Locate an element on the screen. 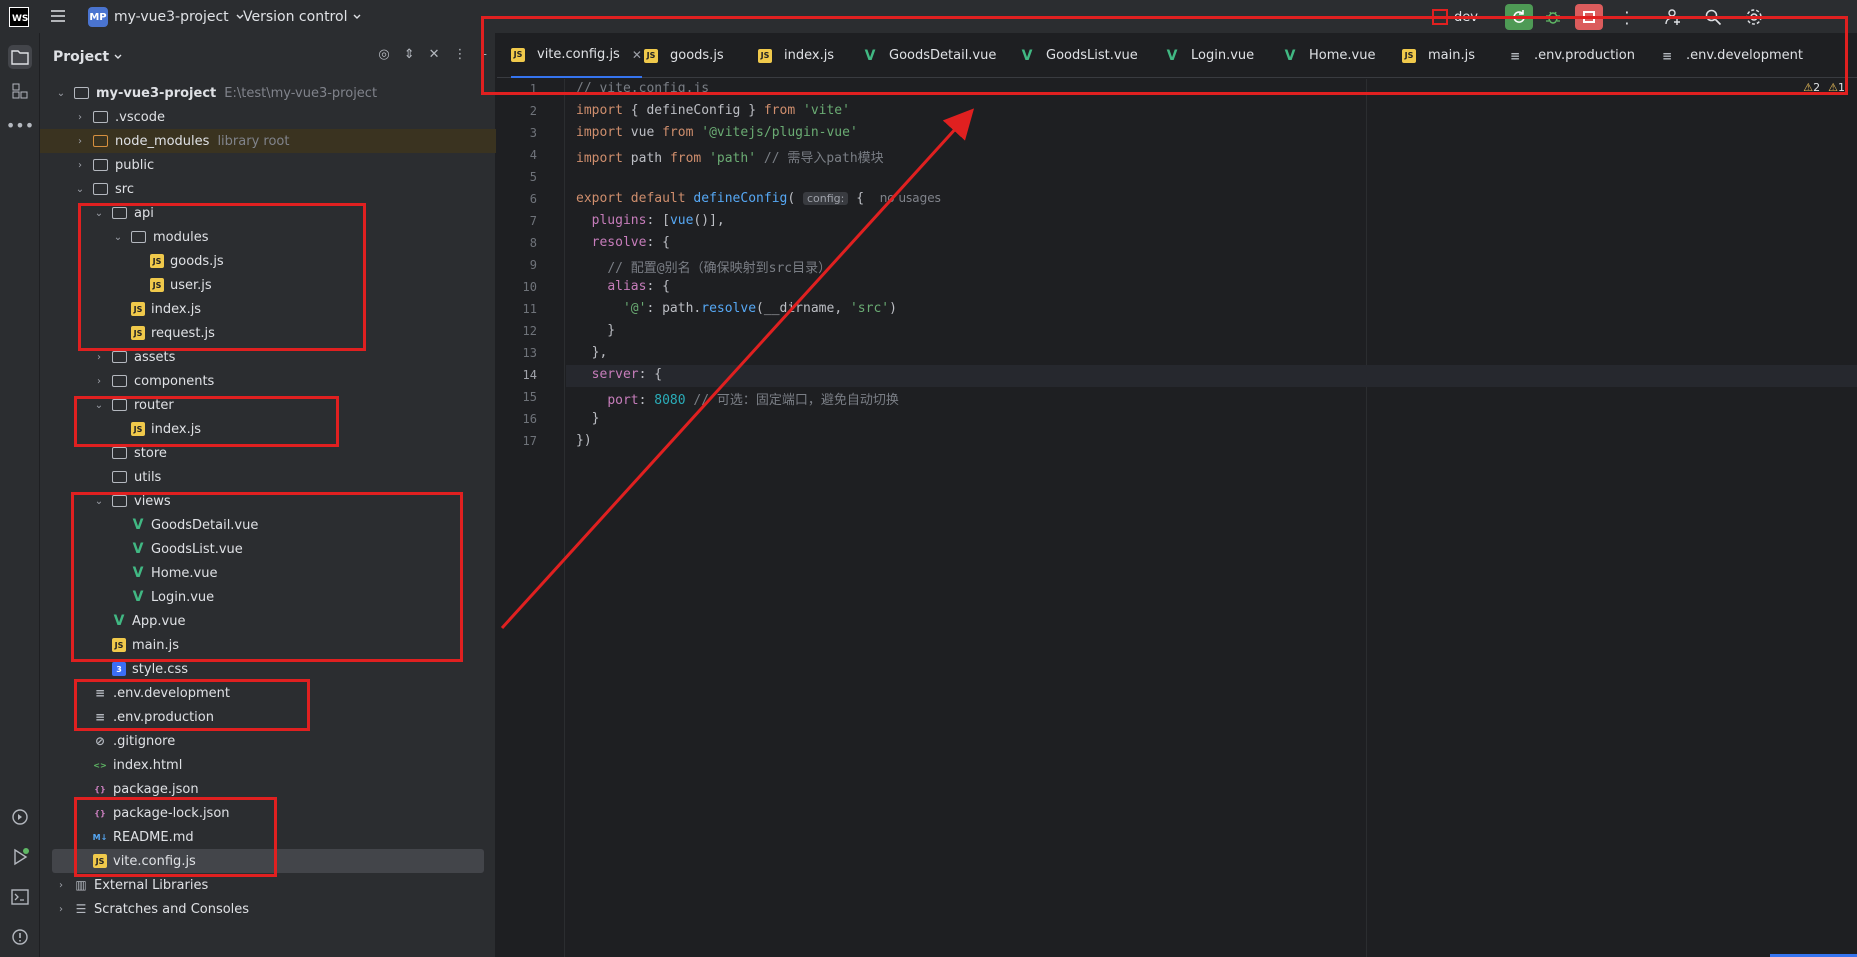  tree-item: JS user.js is located at coordinates (268, 285).